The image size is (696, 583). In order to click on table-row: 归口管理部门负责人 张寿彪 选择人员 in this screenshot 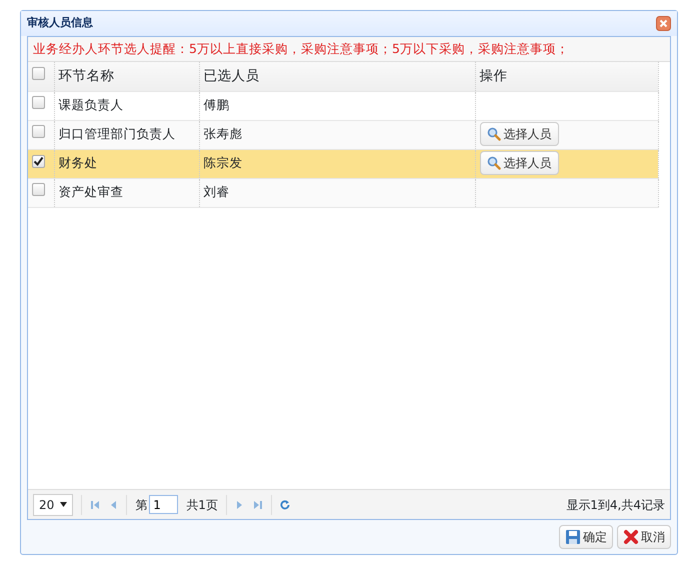, I will do `click(343, 134)`.